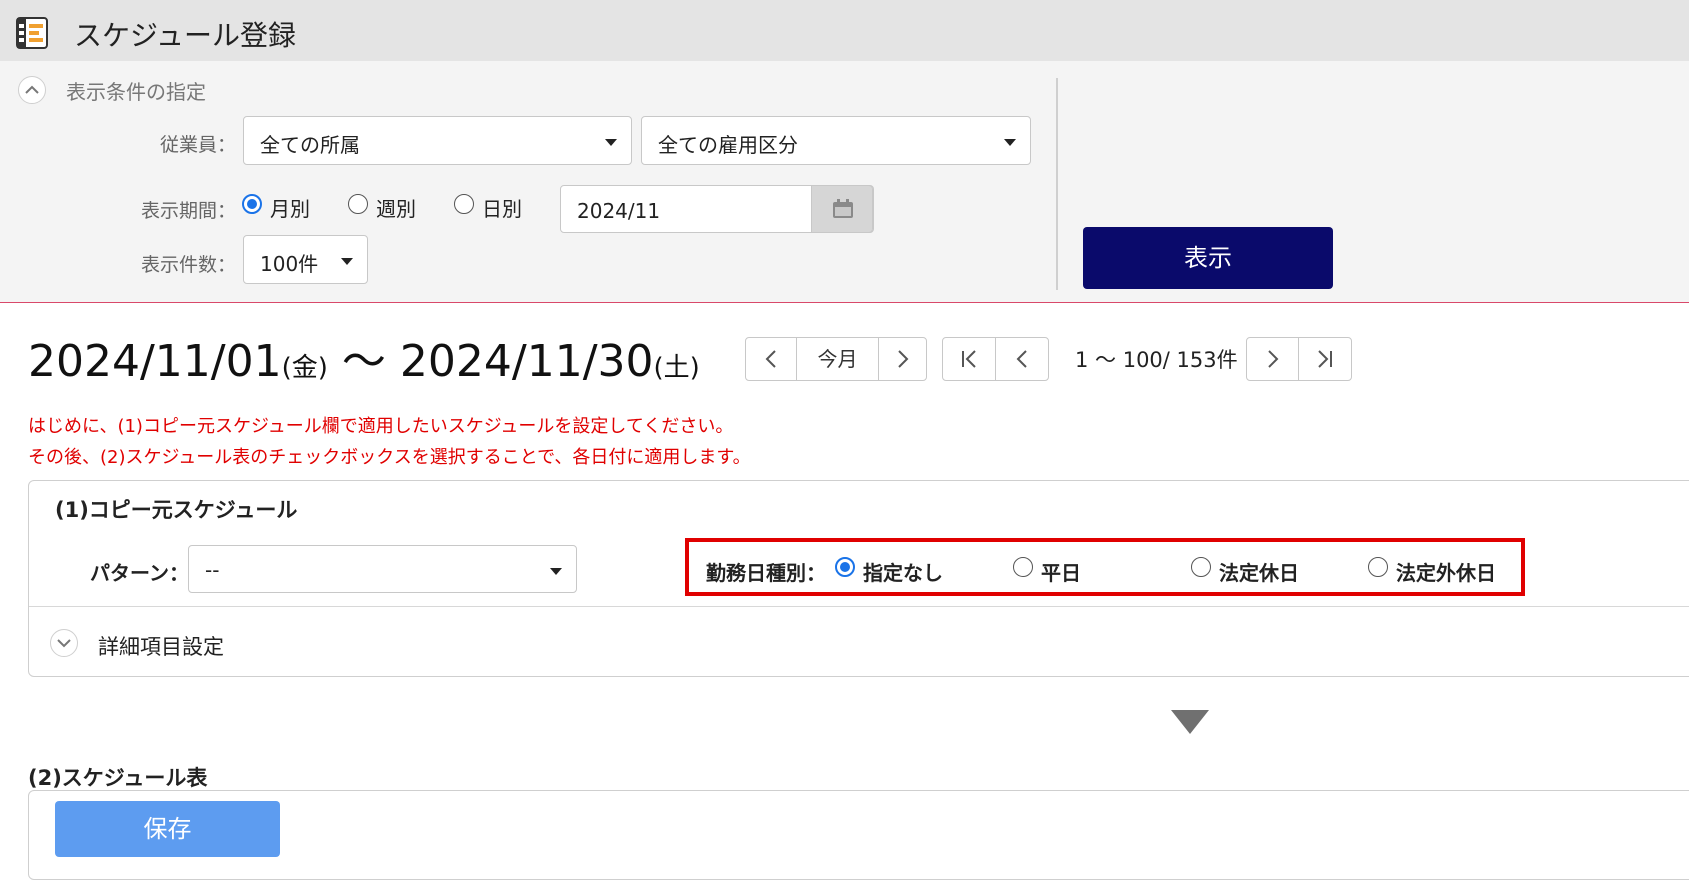 Image resolution: width=1689 pixels, height=880 pixels. I want to click on period-option-monthly: 月別, so click(290, 207).